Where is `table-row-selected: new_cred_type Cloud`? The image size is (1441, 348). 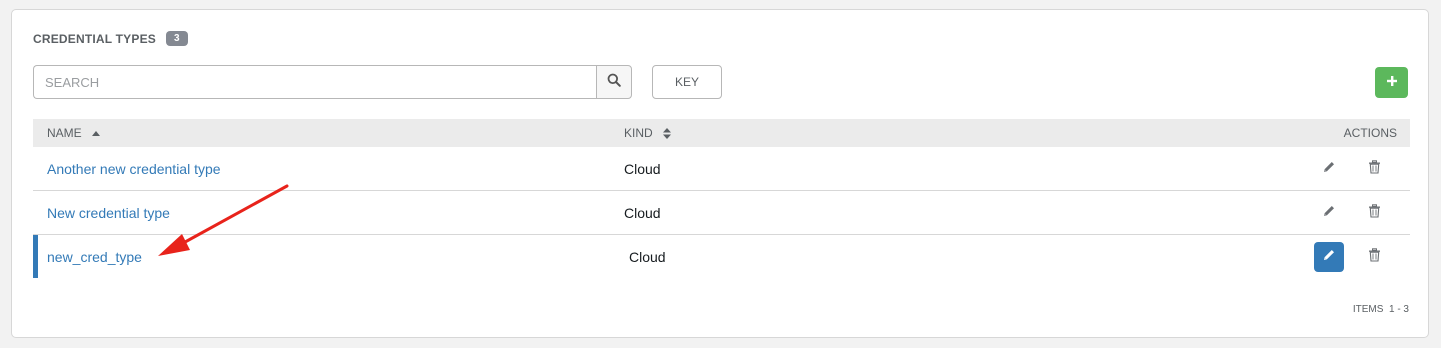
table-row-selected: new_cred_type Cloud is located at coordinates (721, 256).